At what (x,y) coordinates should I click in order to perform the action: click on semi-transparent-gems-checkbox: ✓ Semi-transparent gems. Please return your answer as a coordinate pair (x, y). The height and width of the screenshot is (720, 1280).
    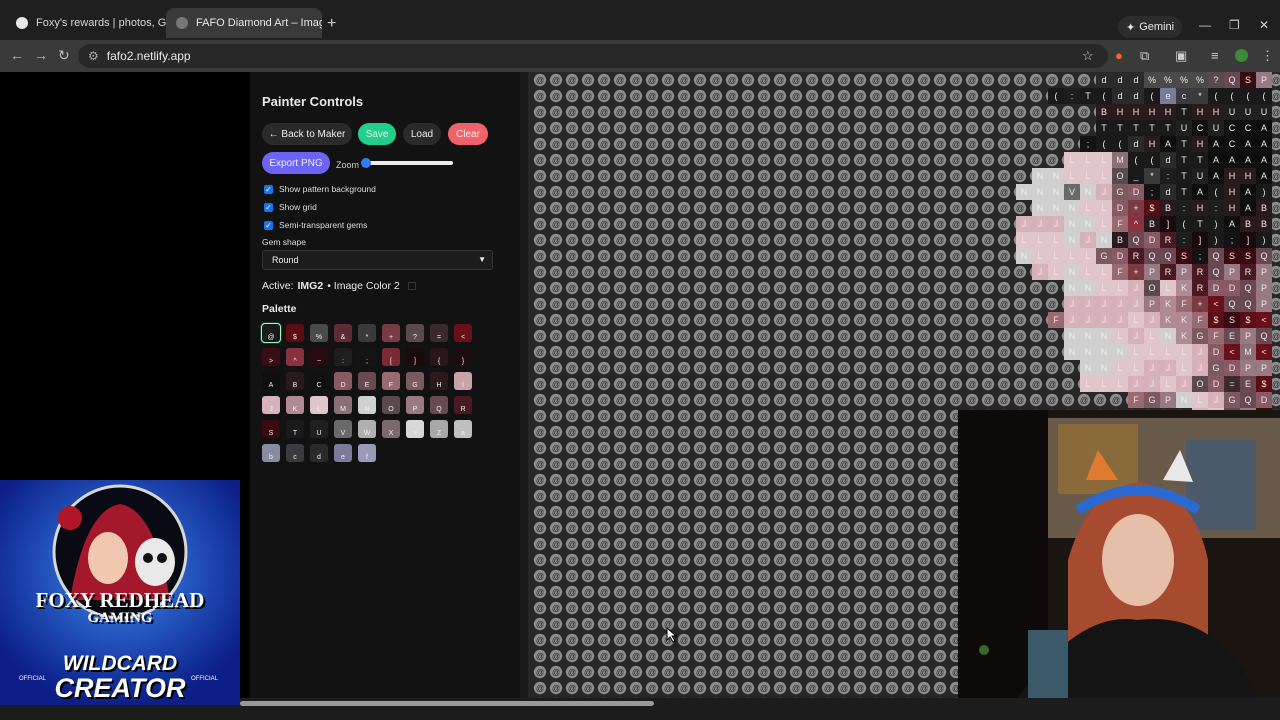
    Looking at the image, I should click on (315, 225).